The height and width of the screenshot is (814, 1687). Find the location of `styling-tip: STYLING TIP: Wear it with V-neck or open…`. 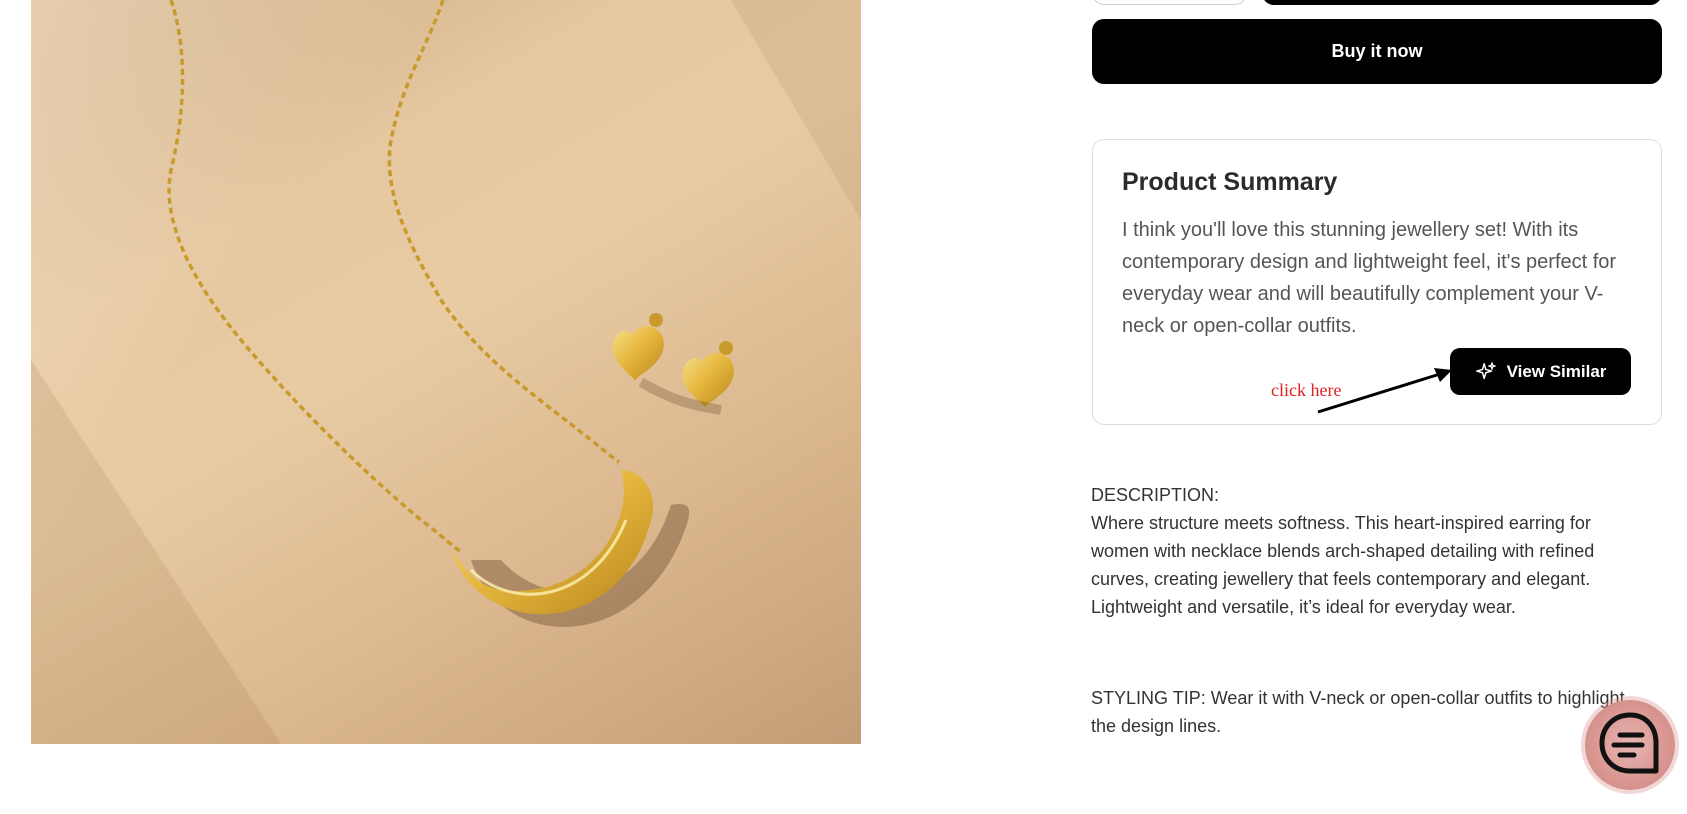

styling-tip: STYLING TIP: Wear it with V-neck or open… is located at coordinates (1358, 712).